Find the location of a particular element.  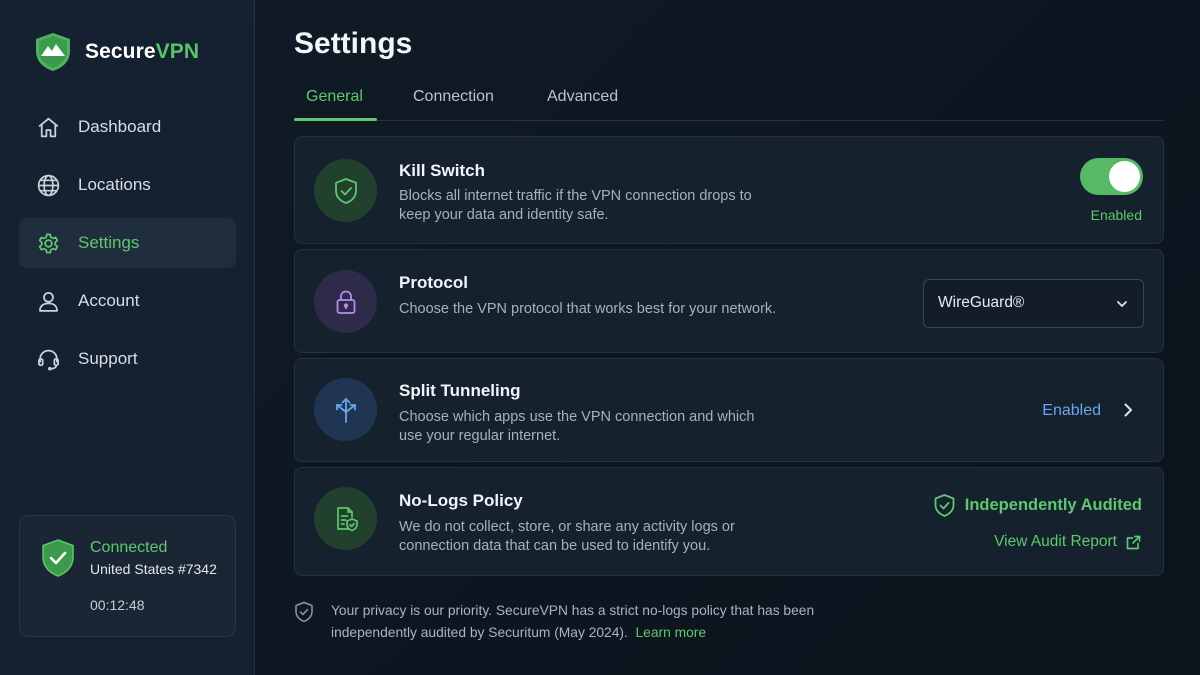

kill-switch-title: Kill Switch is located at coordinates (442, 170).